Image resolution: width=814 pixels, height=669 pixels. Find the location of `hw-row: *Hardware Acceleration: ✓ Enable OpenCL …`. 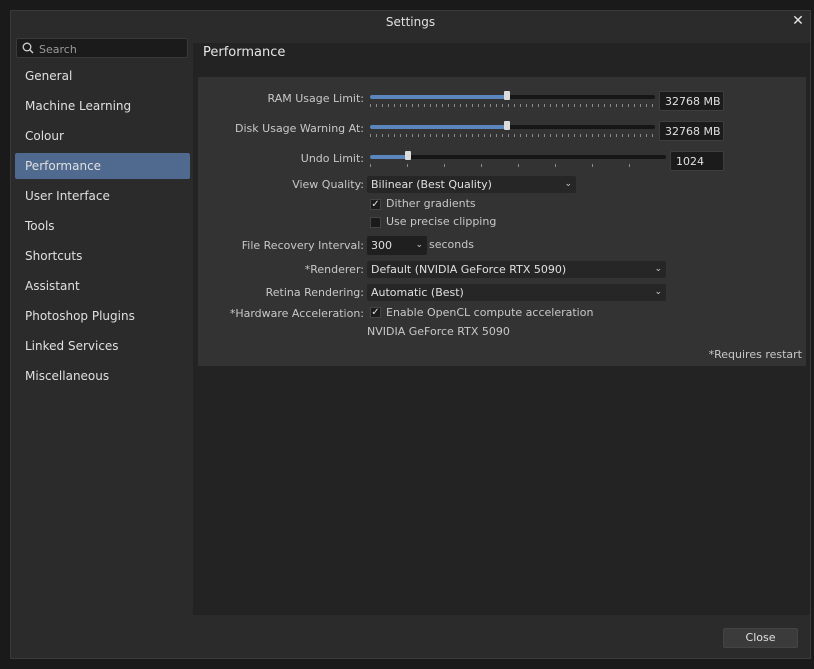

hw-row: *Hardware Acceleration: ✓ Enable OpenCL … is located at coordinates (502, 314).